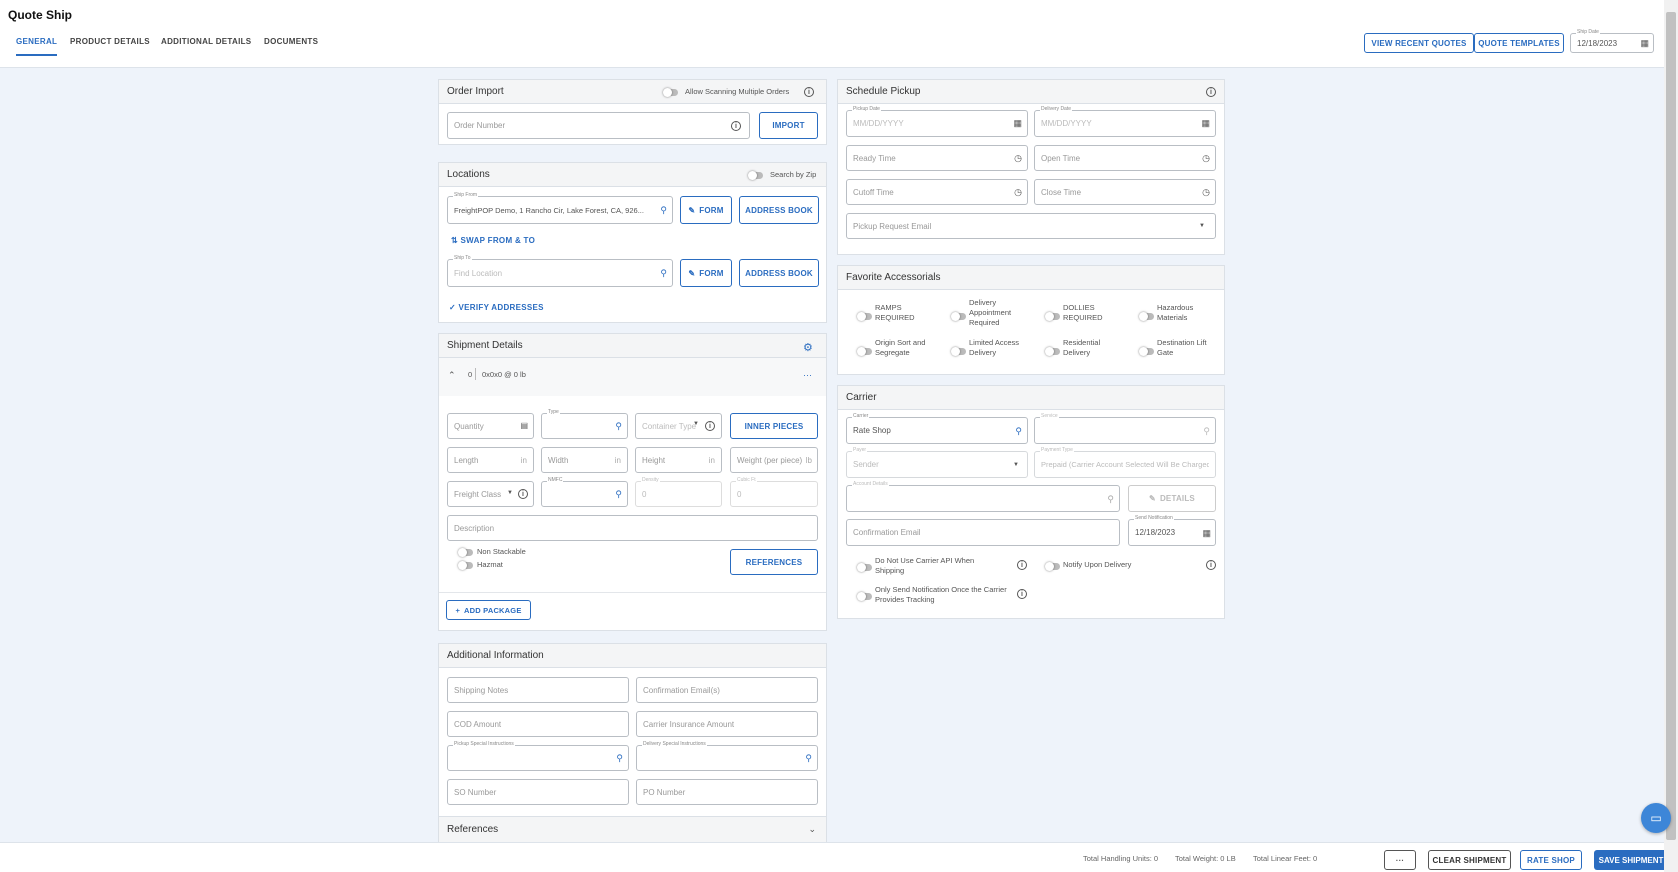 Image resolution: width=1678 pixels, height=872 pixels. I want to click on confirmation-emails-input: Confirmation Email(s), so click(727, 690).